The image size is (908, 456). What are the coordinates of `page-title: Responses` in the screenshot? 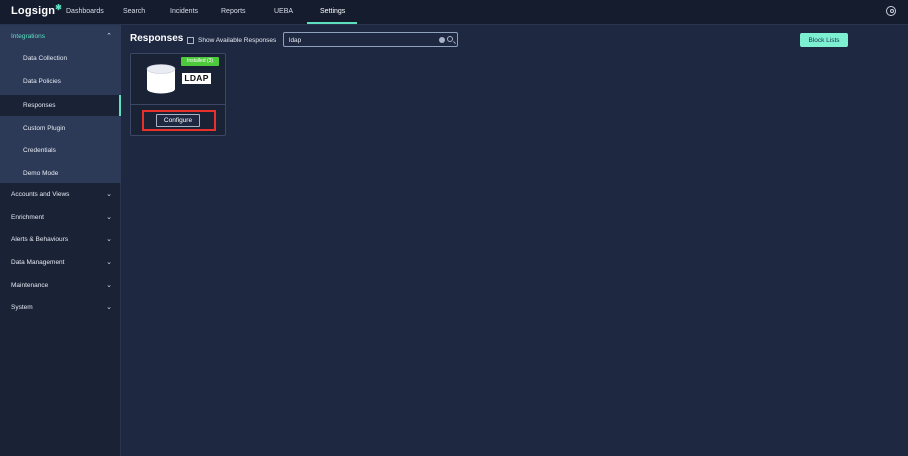 It's located at (157, 38).